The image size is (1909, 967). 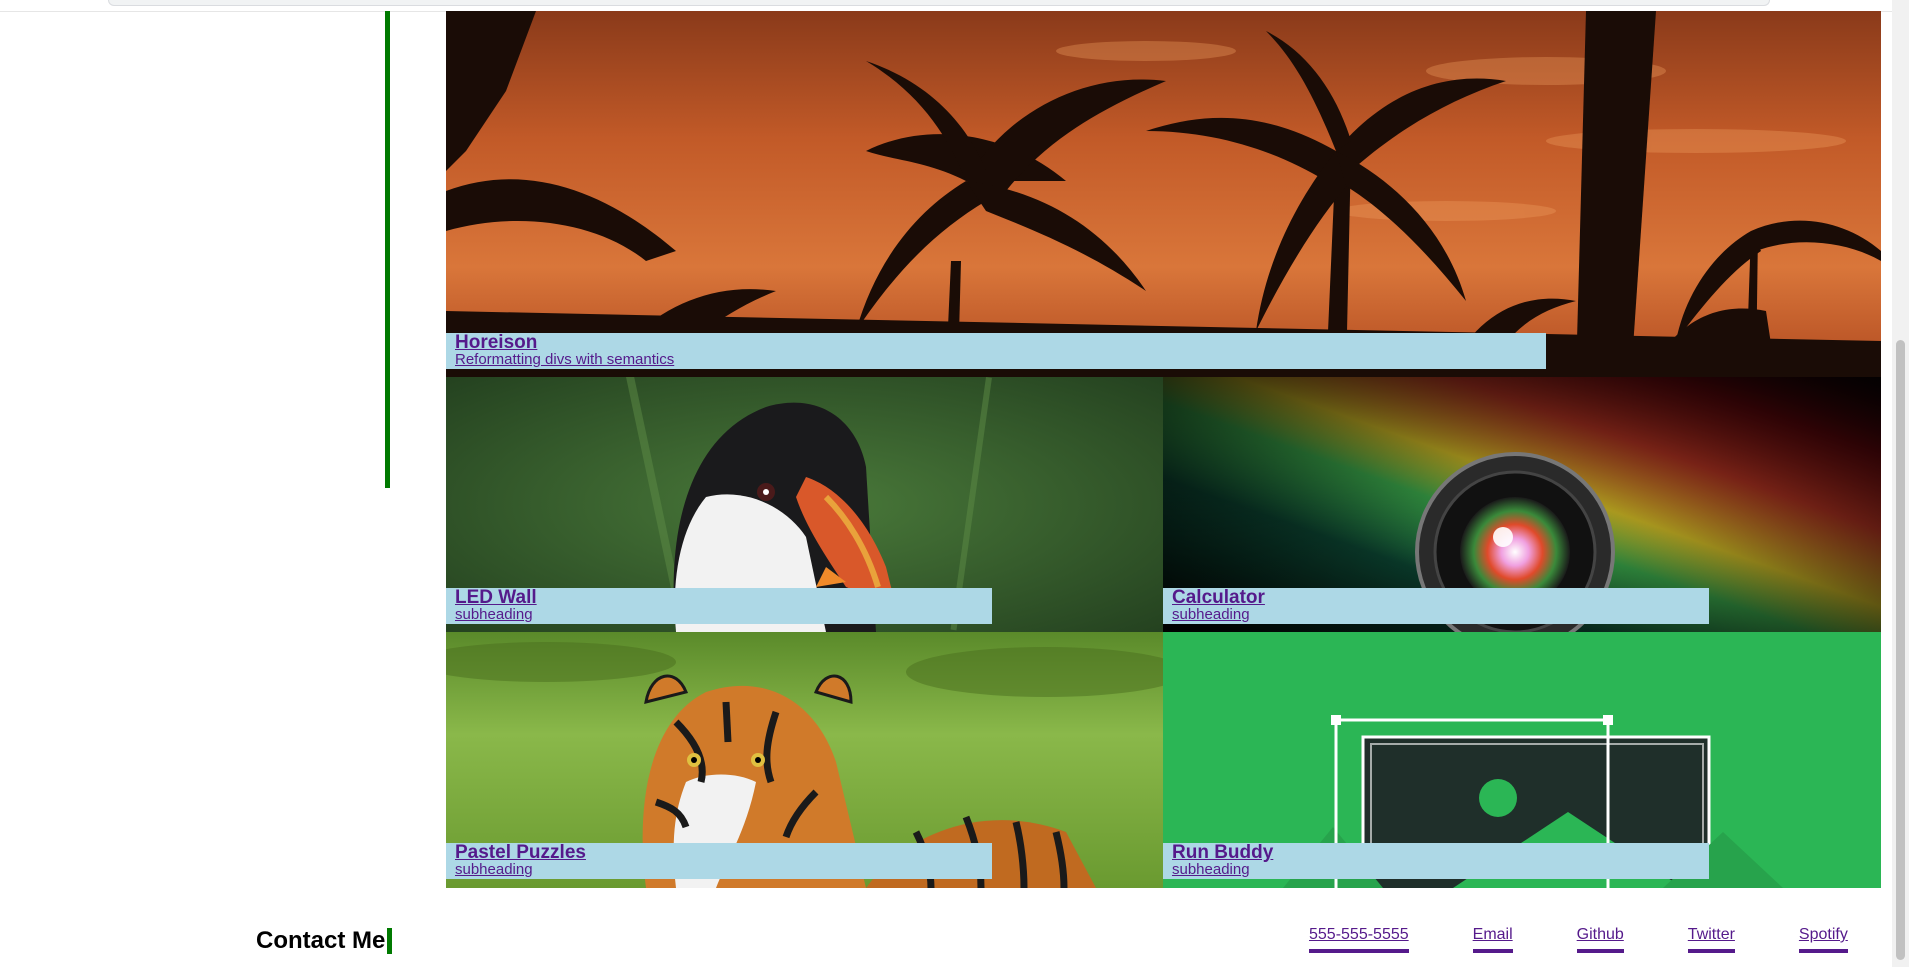 I want to click on project-card-led-wall: LED Wall subheading, so click(x=804, y=504).